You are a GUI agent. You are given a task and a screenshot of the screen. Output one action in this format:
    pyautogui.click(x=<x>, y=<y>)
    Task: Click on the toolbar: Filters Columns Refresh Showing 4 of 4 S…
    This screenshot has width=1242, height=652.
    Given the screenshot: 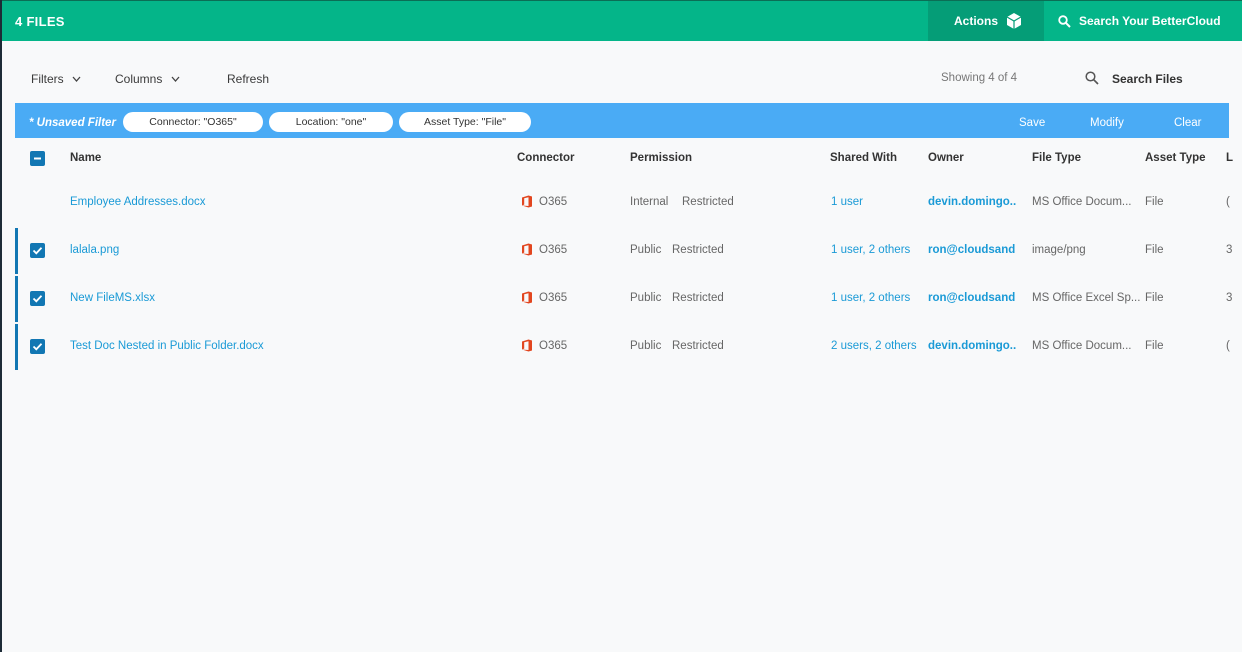 What is the action you would take?
    pyautogui.click(x=622, y=72)
    